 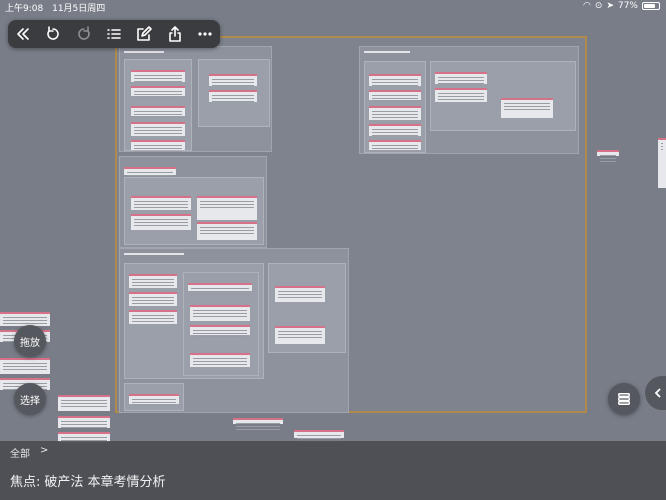 I want to click on outline-list-icon, so click(x=114, y=34).